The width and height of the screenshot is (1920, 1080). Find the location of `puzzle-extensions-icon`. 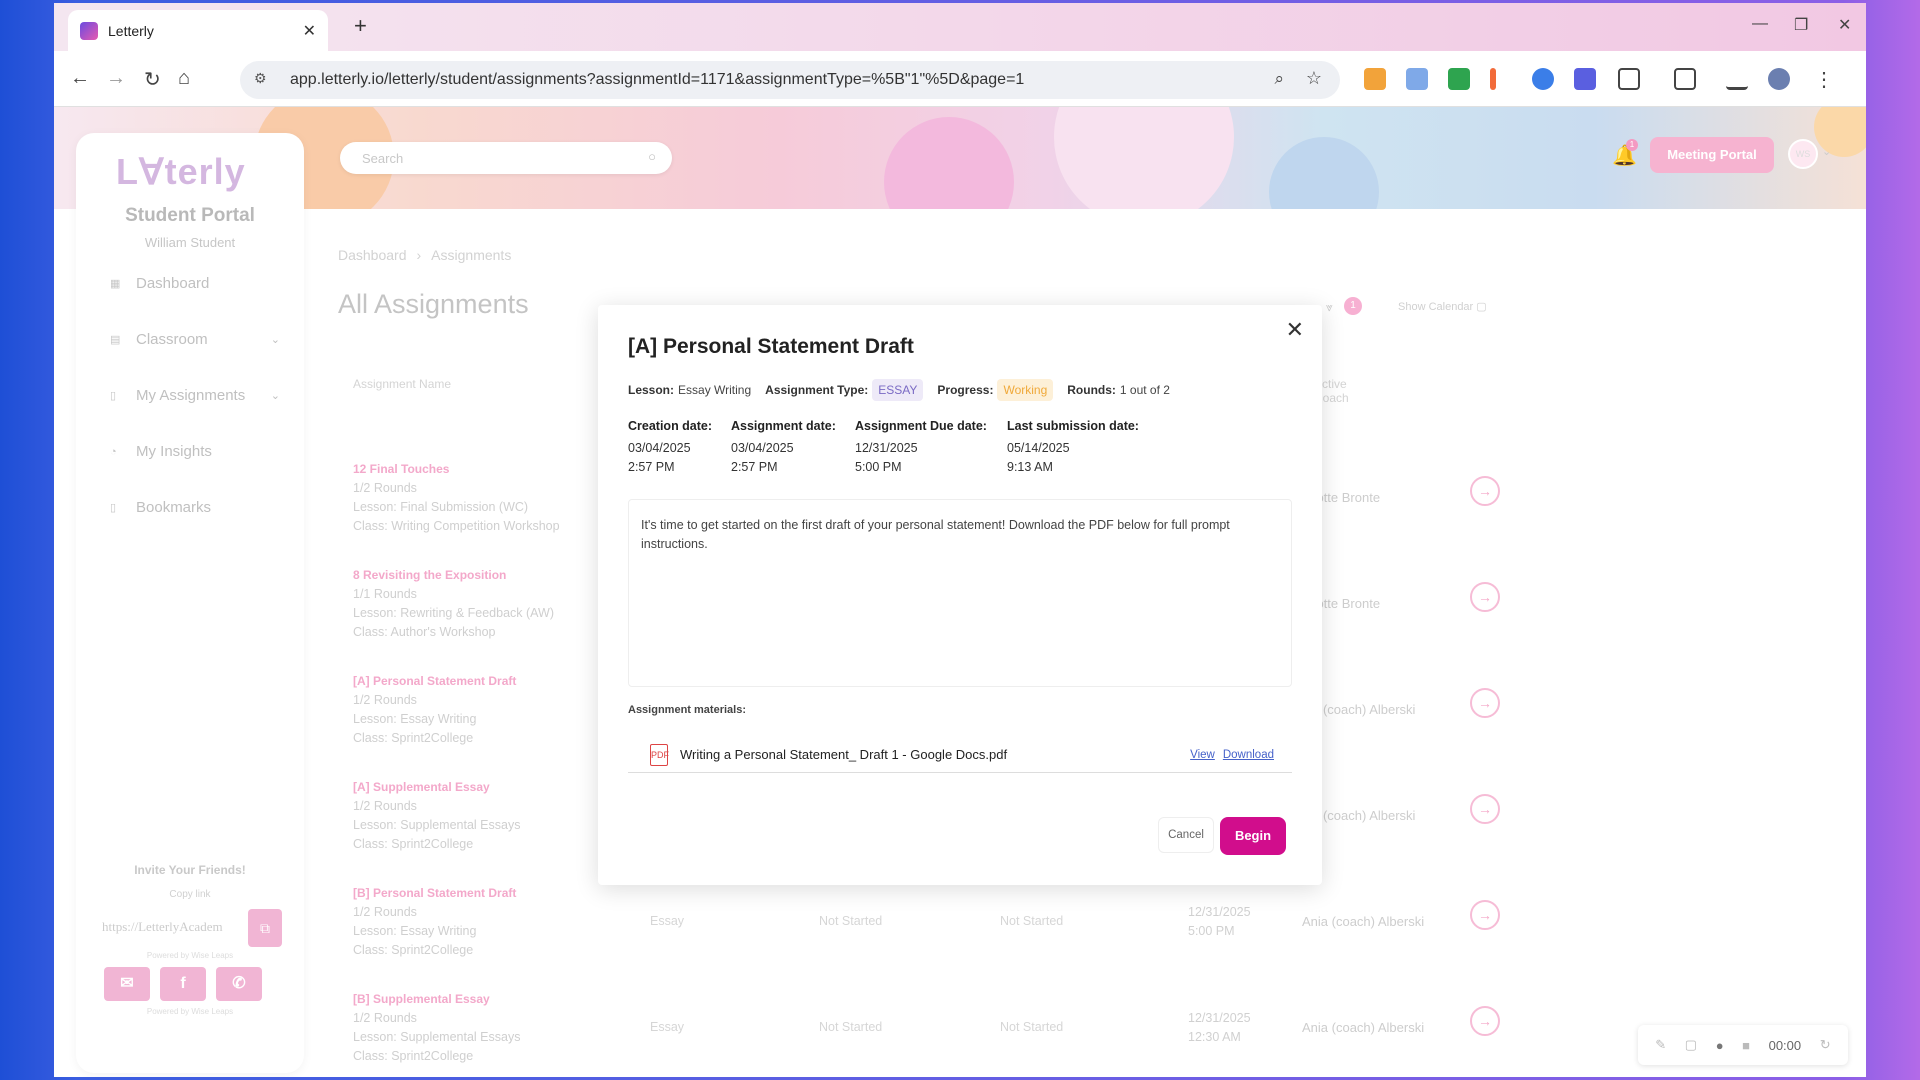

puzzle-extensions-icon is located at coordinates (1629, 79).